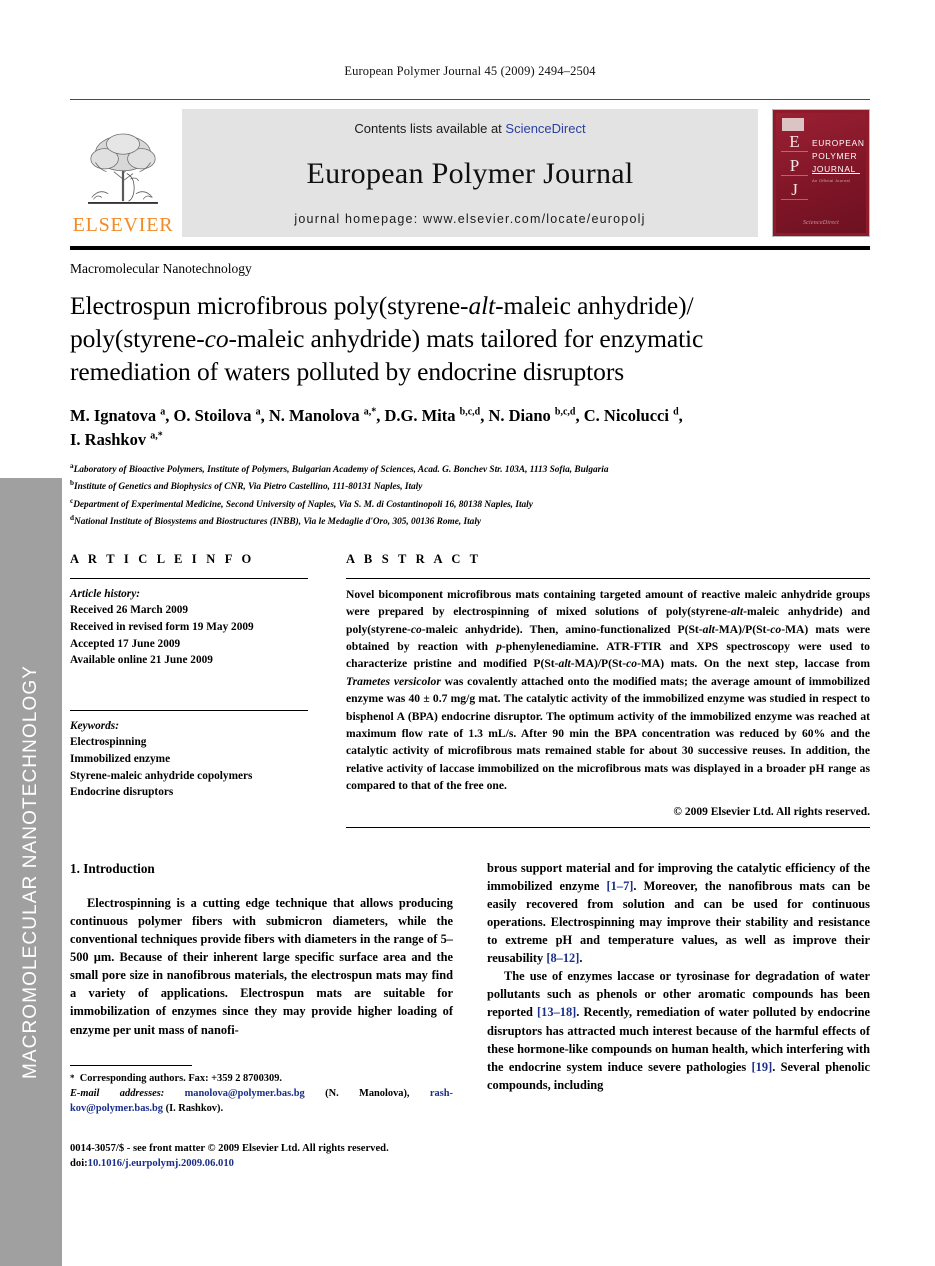 Image resolution: width=935 pixels, height=1266 pixels. What do you see at coordinates (131, 1065) in the screenshot?
I see `footnote-rule` at bounding box center [131, 1065].